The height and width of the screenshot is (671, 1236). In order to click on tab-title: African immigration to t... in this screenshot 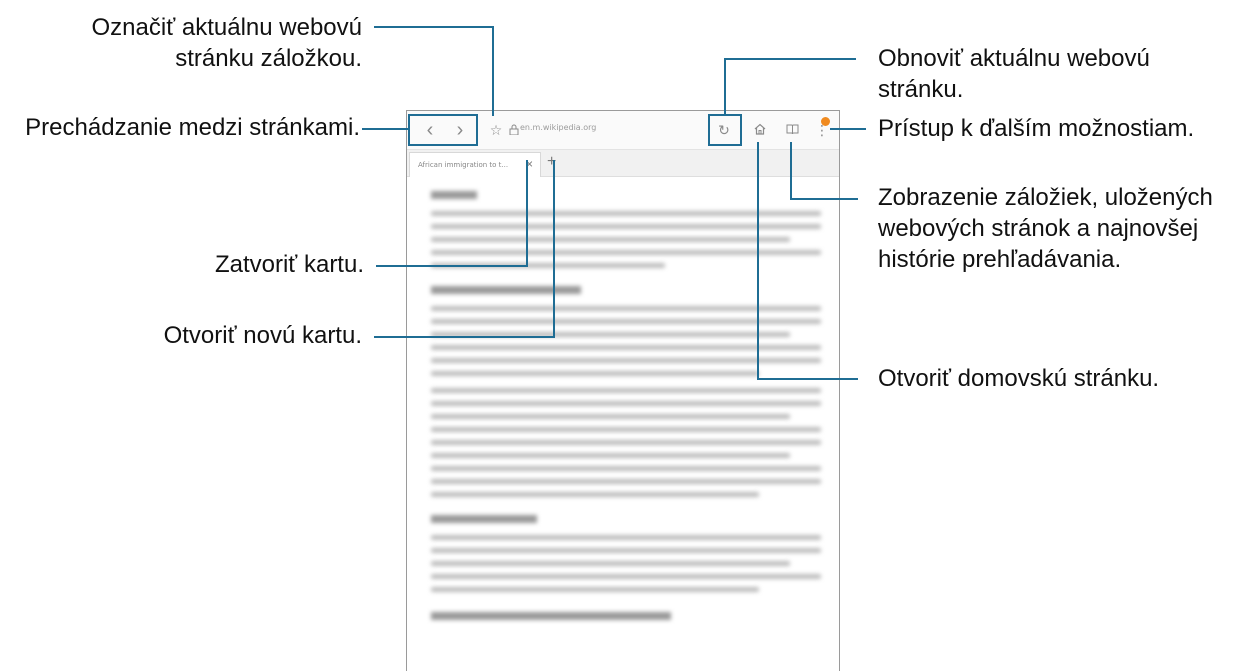, I will do `click(463, 165)`.